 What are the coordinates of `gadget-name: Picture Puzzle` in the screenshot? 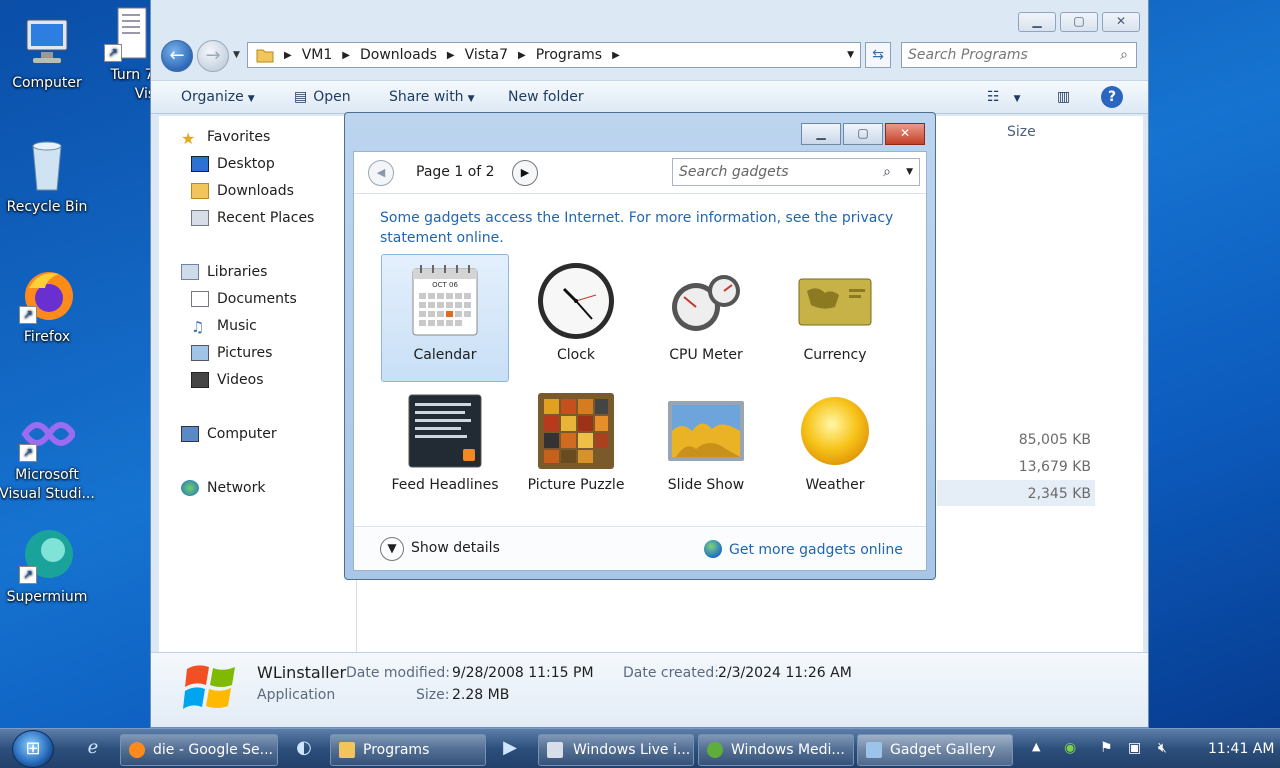 It's located at (576, 485).